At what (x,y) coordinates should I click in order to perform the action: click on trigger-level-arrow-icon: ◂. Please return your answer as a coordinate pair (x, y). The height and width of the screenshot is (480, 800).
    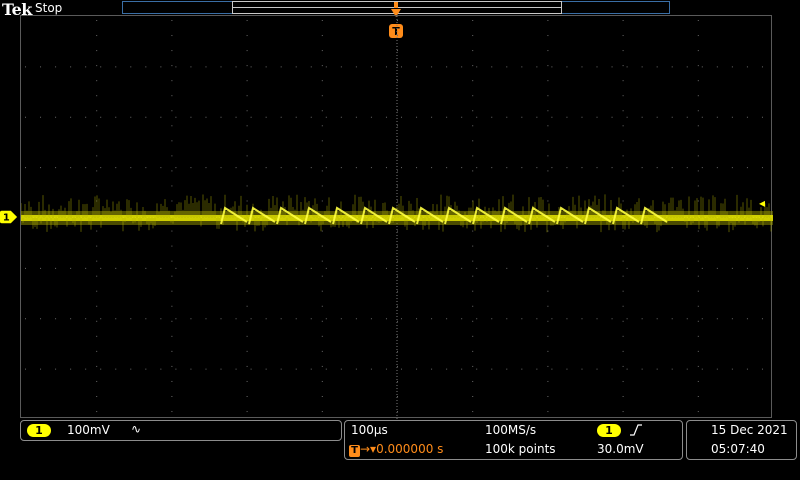
    Looking at the image, I should click on (762, 203).